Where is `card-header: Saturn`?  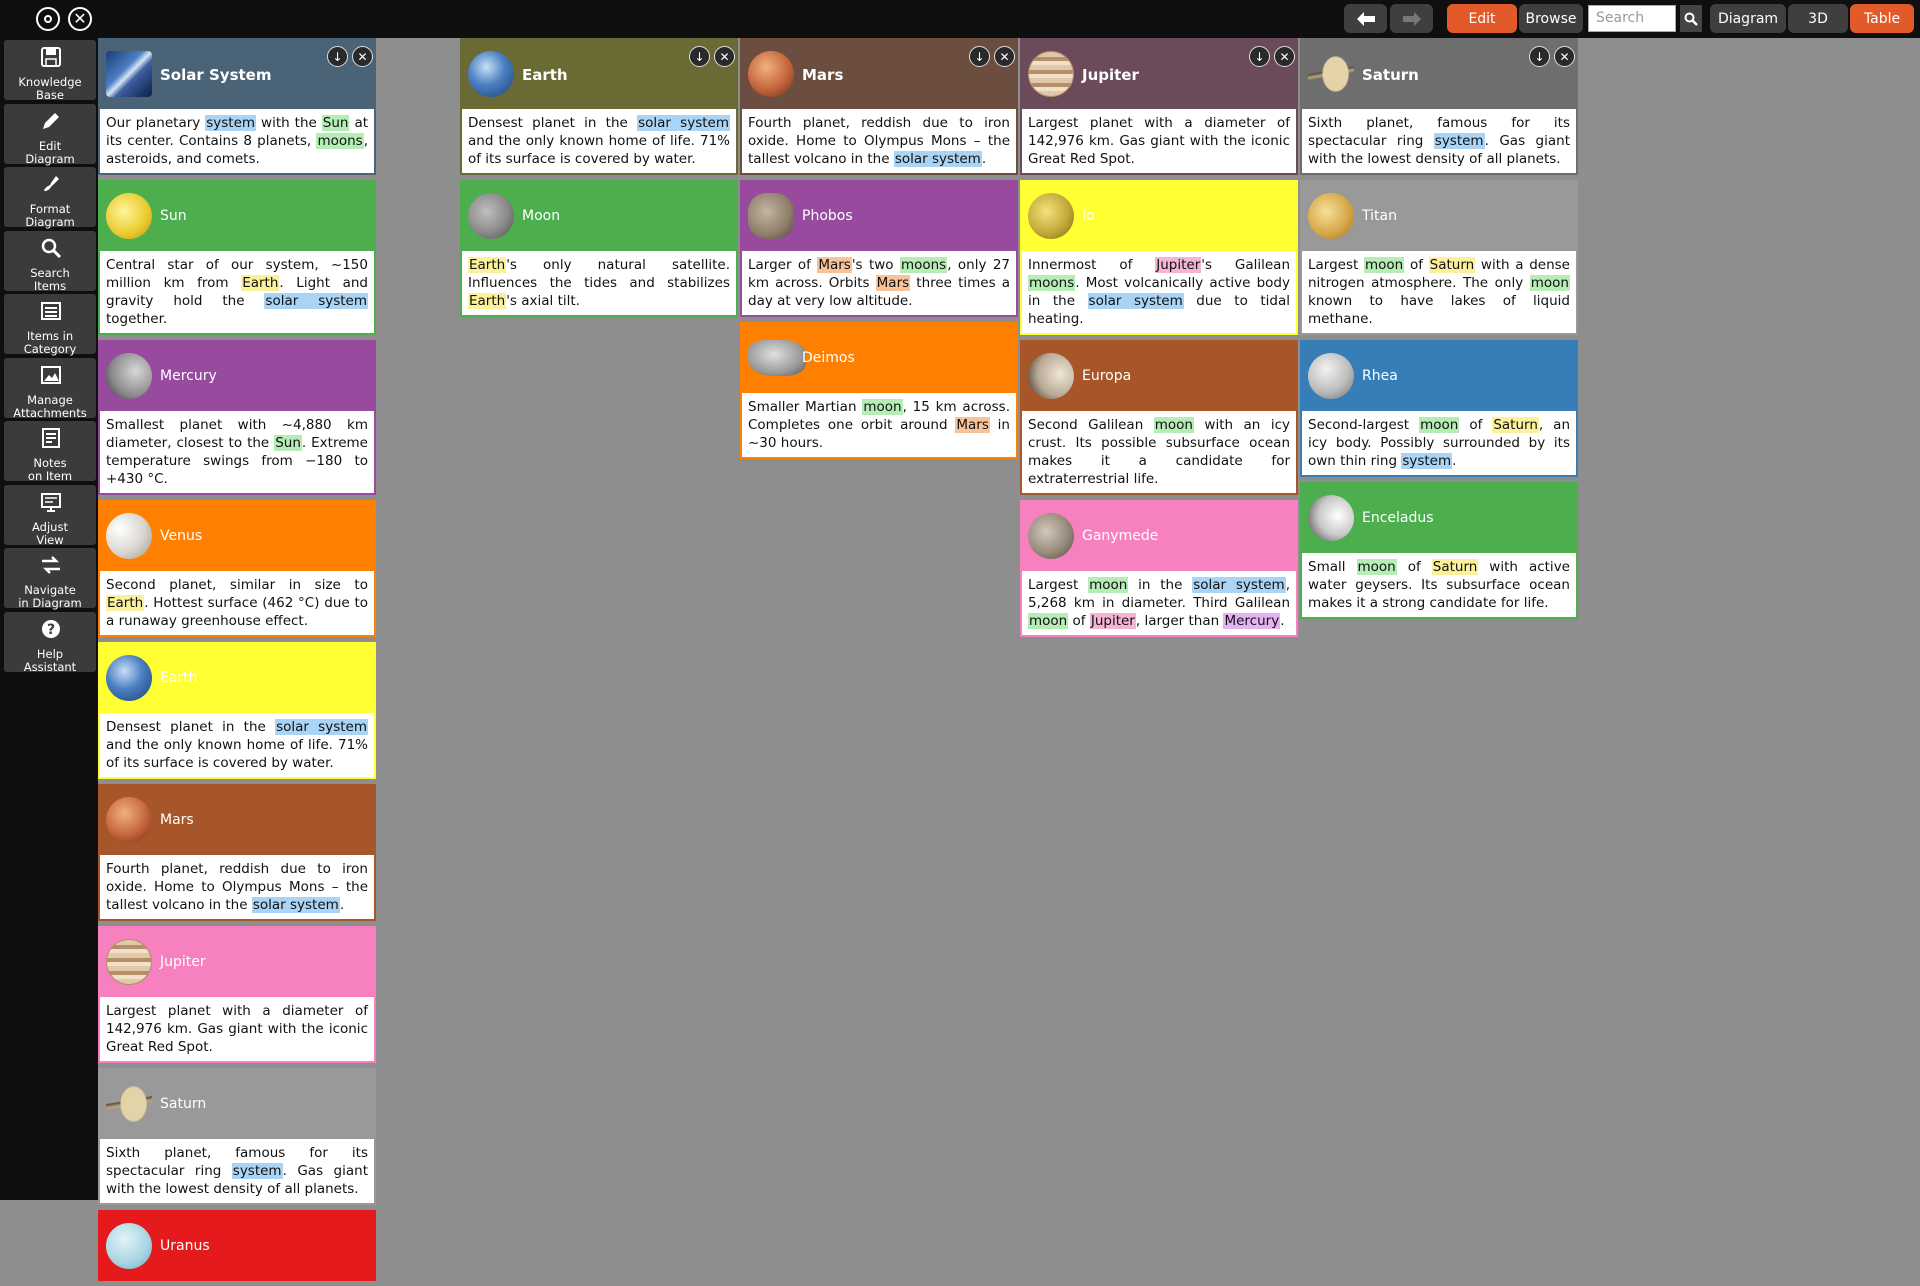 card-header: Saturn is located at coordinates (237, 1104).